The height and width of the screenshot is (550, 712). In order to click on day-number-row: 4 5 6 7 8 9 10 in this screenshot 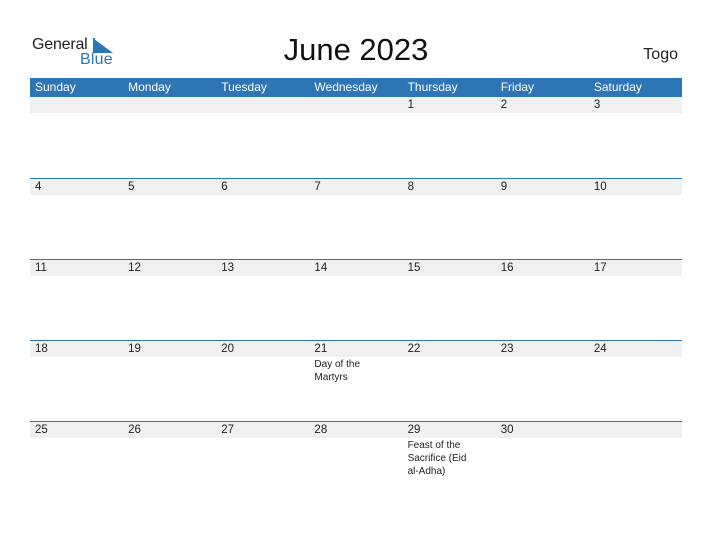, I will do `click(356, 187)`.